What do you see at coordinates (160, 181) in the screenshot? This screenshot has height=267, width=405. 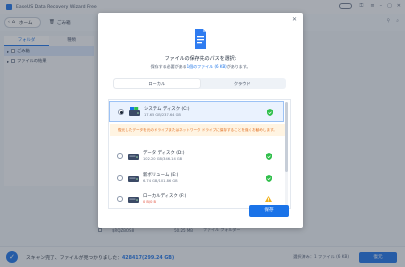 I see `drive-capacity: 6.74 GB/101.86 GB` at bounding box center [160, 181].